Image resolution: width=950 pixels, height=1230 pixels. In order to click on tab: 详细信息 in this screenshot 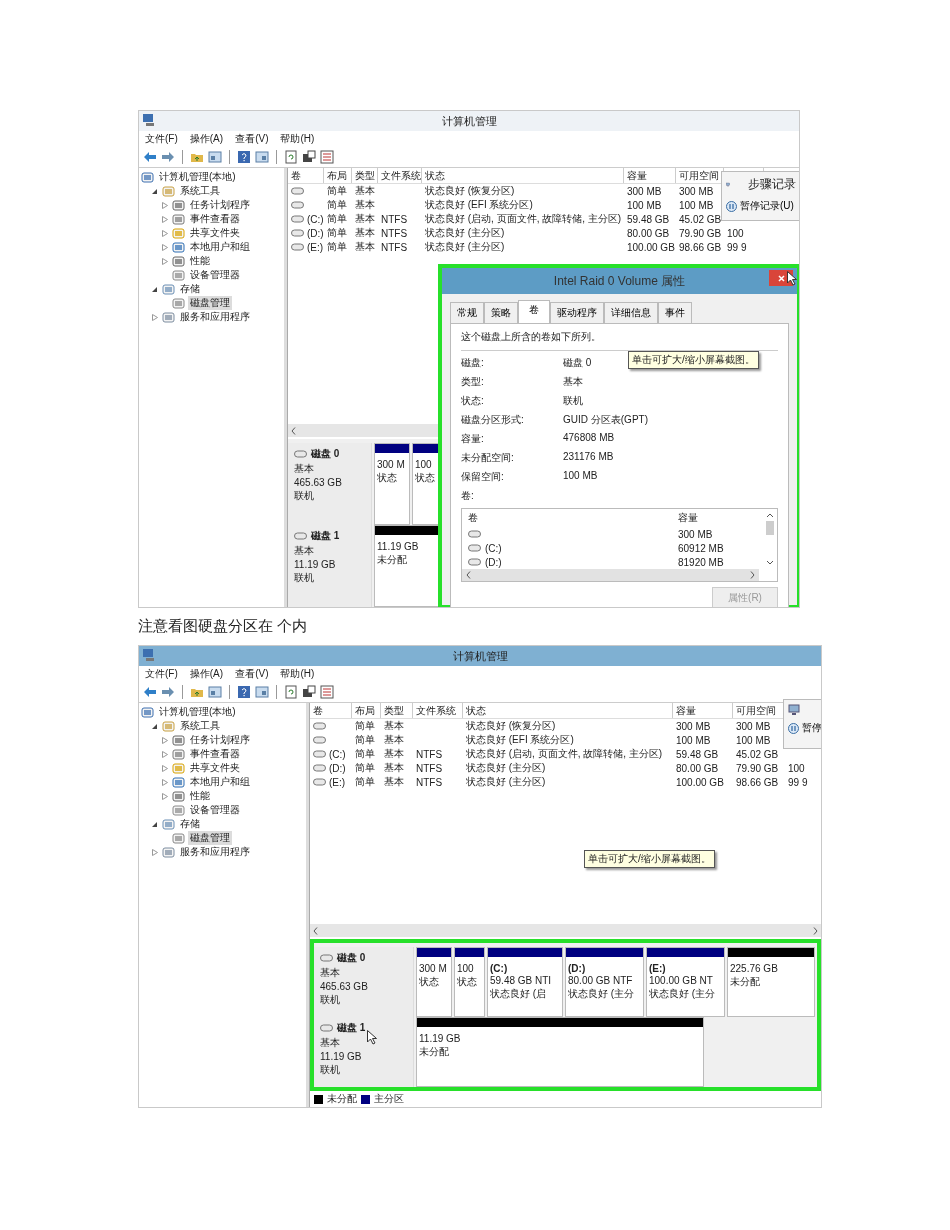, I will do `click(631, 312)`.